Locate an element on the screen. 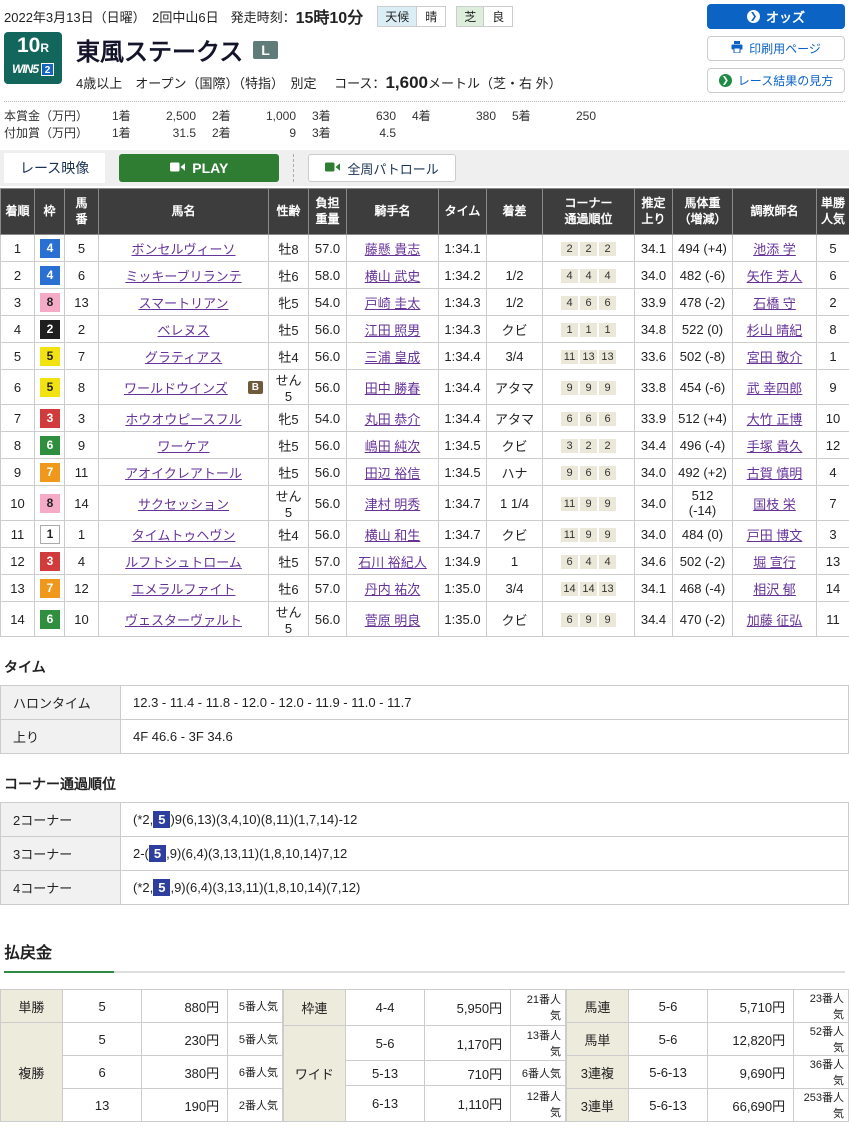  trainer-name-link: 国枝 栄 is located at coordinates (774, 504).